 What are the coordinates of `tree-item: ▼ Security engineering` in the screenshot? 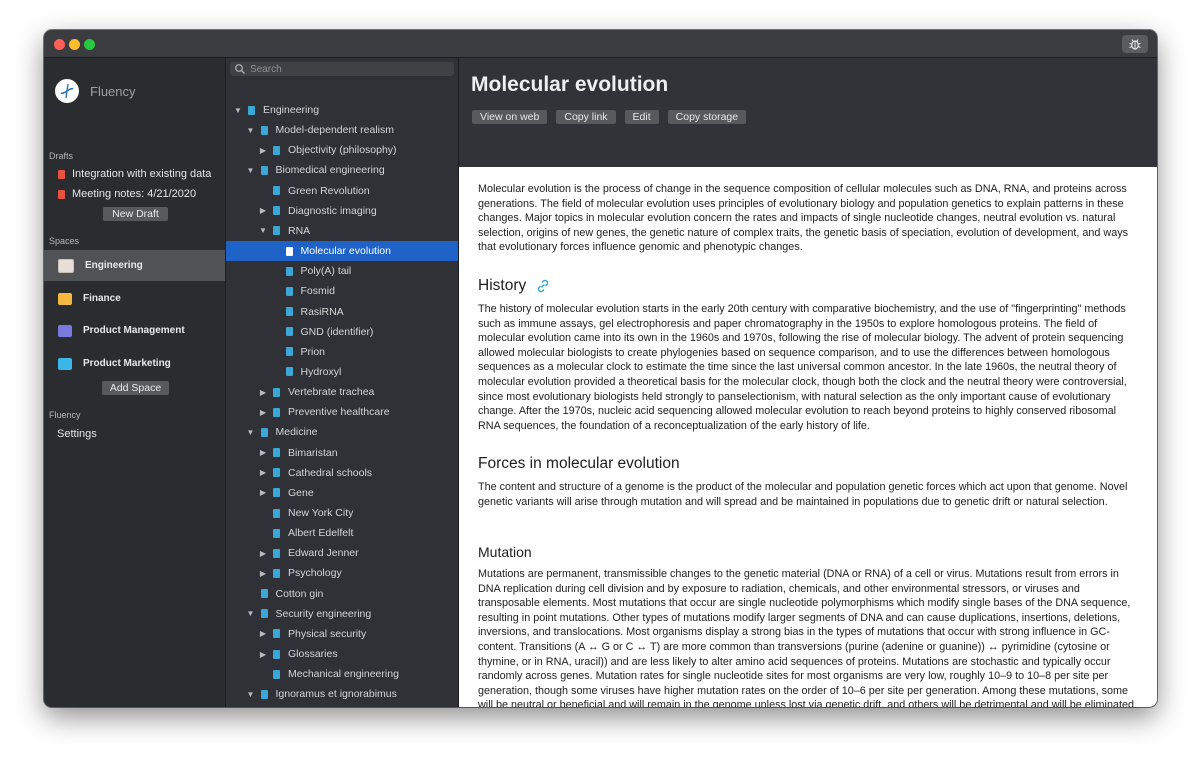 It's located at (342, 614).